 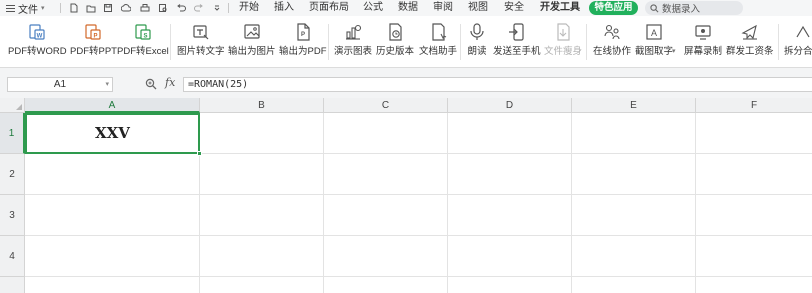 I want to click on screen-record-label: 屏幕录制, so click(x=703, y=51).